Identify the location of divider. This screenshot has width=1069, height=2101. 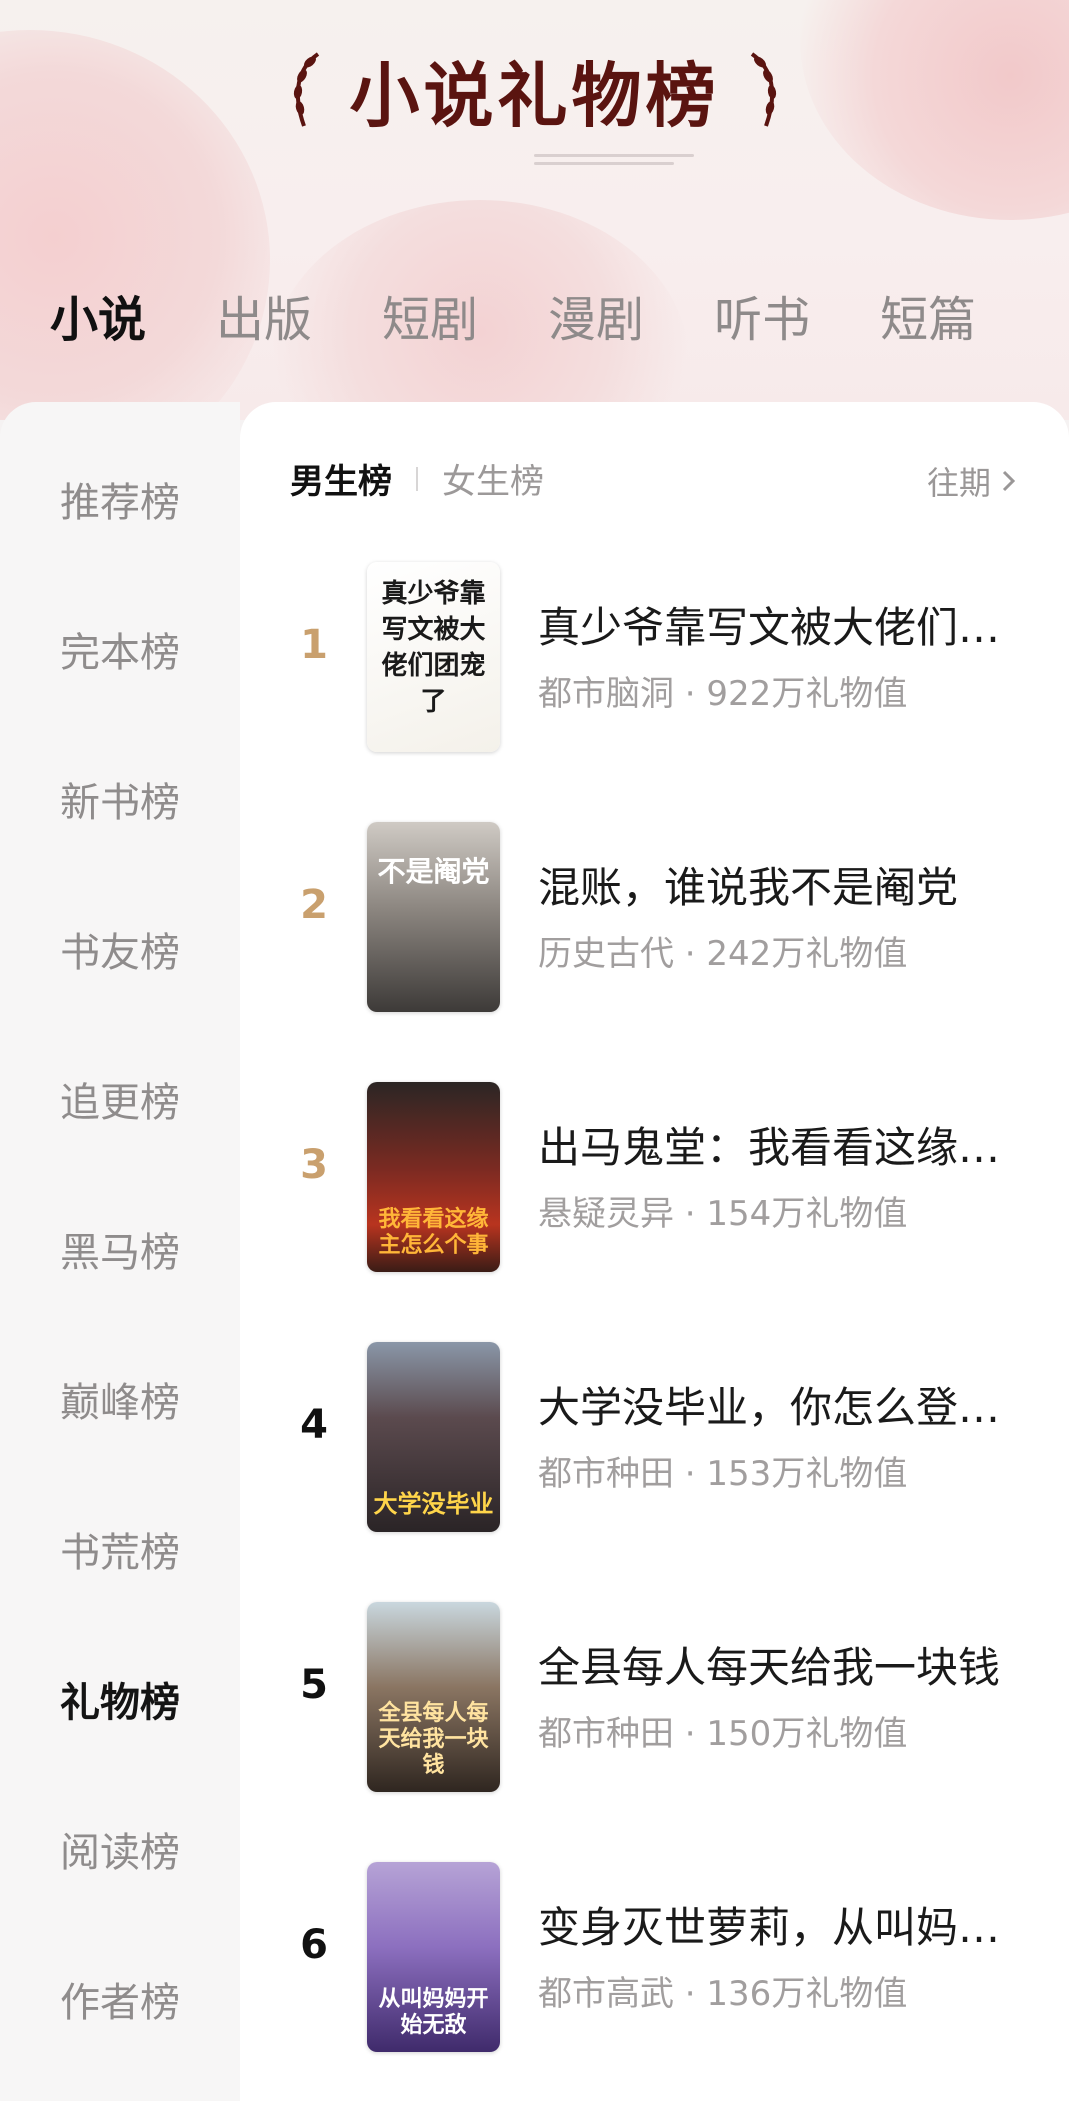
(417, 478).